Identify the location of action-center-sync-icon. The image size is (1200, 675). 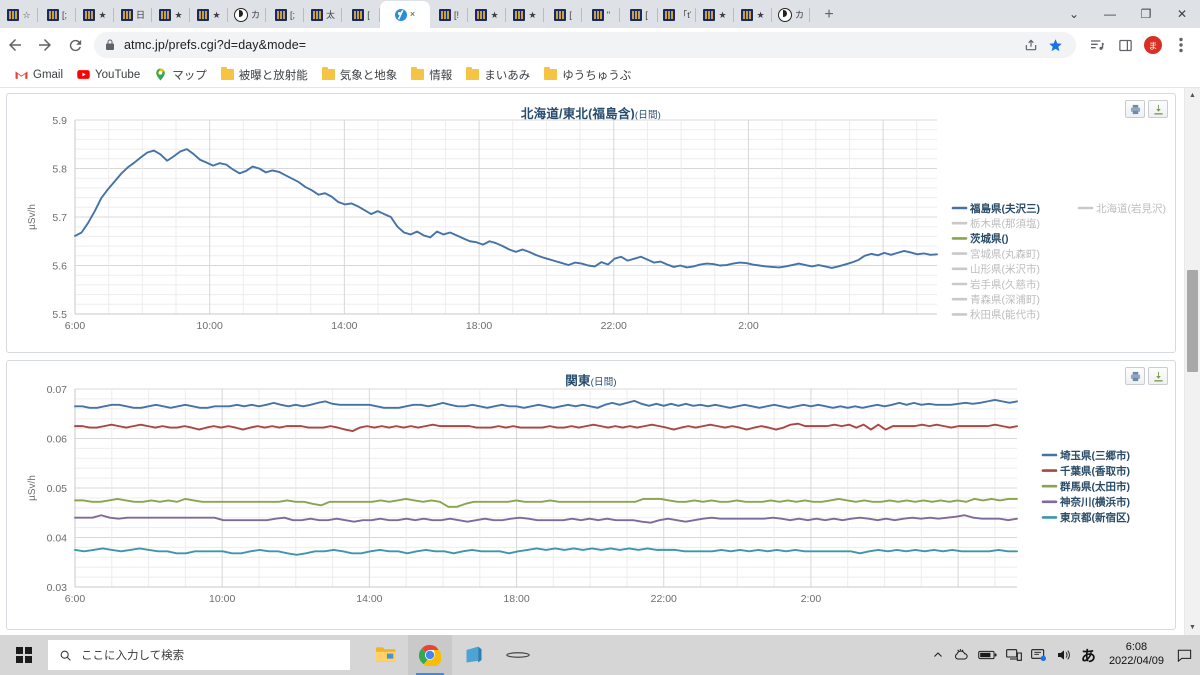
(1039, 655).